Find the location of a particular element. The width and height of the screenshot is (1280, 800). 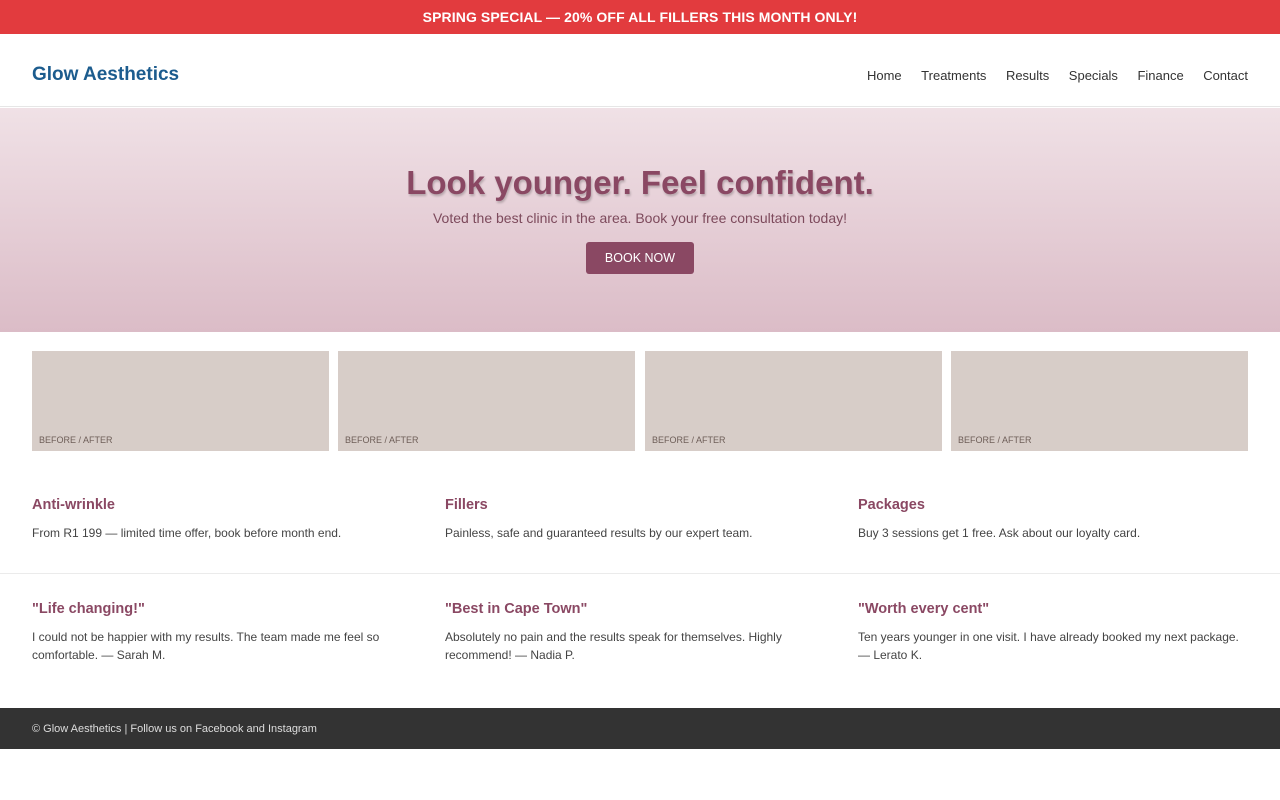

nav-home: Home is located at coordinates (884, 75).